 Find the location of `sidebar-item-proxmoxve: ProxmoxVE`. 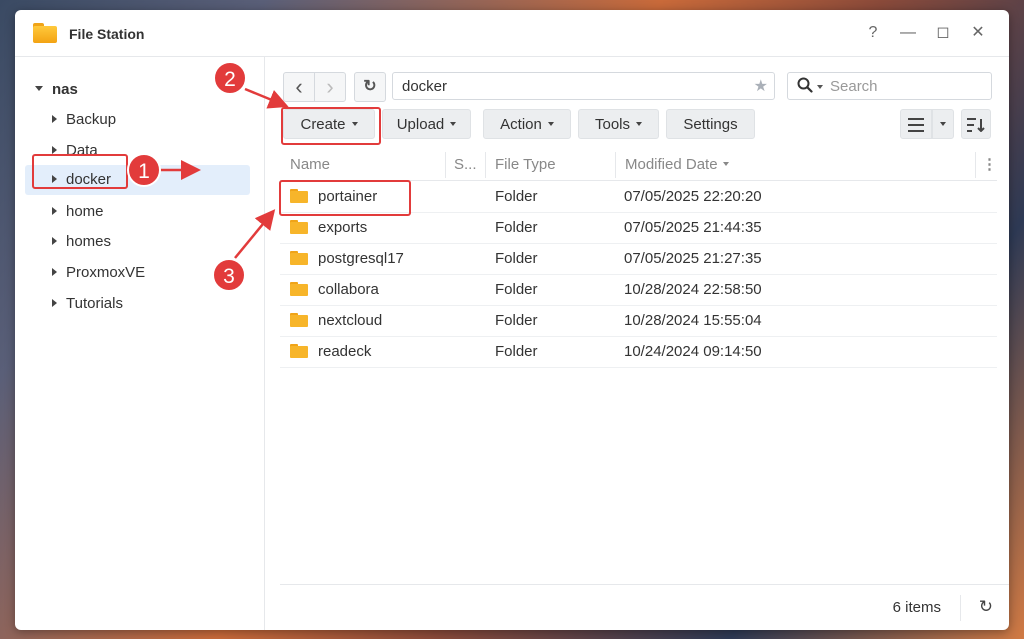

sidebar-item-proxmoxve: ProxmoxVE is located at coordinates (98, 273).